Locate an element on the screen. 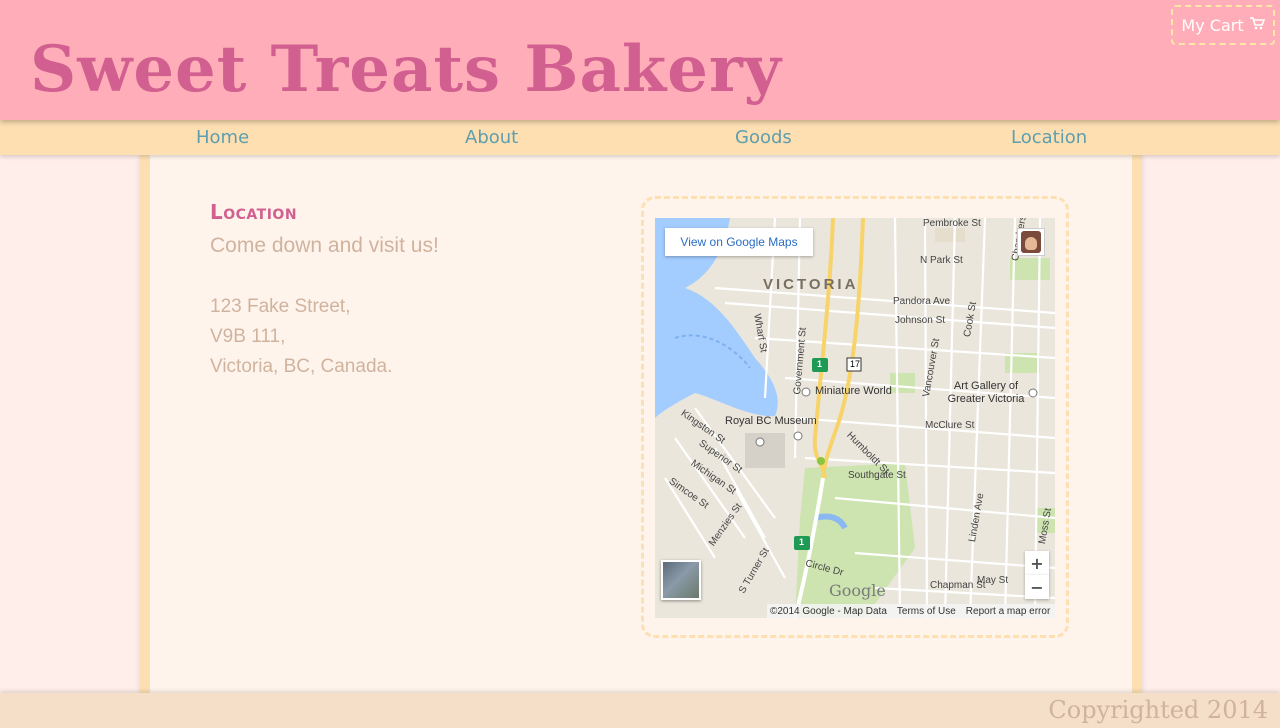  address-postal-code: V9B 111, is located at coordinates (248, 336).